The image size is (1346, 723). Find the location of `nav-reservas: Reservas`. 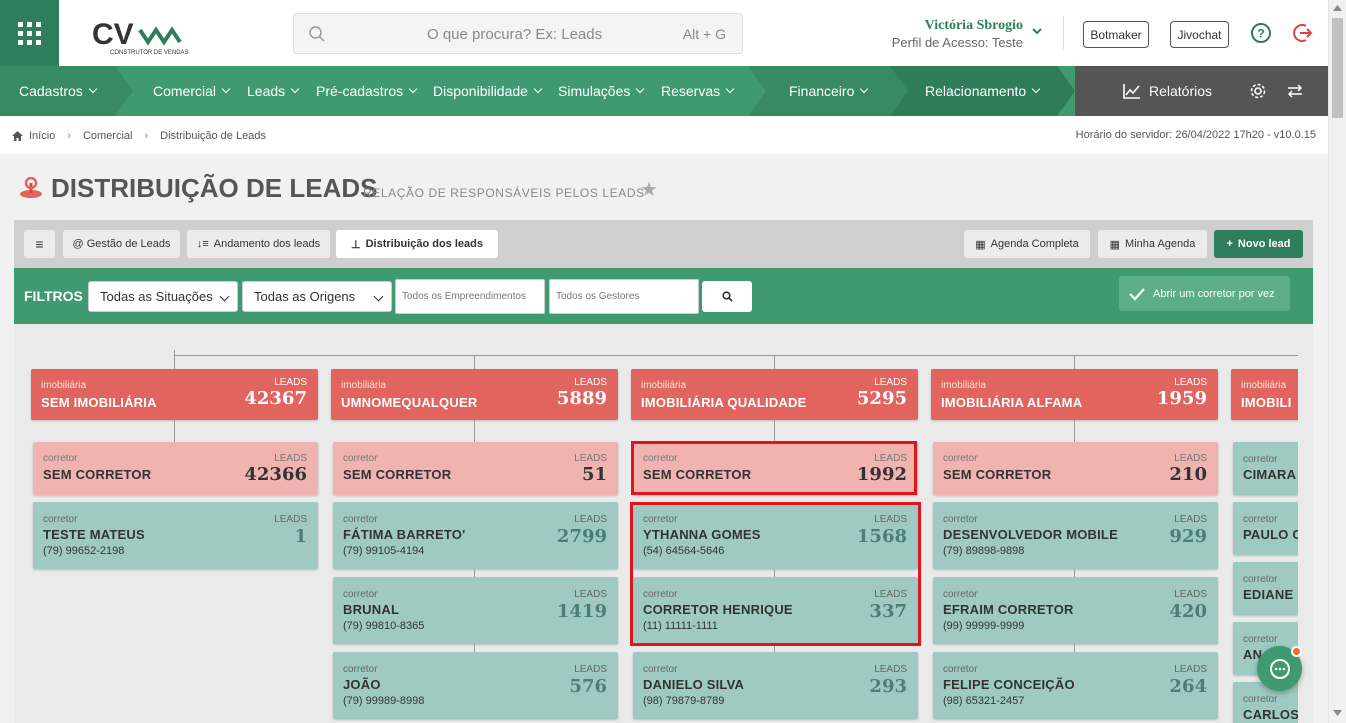

nav-reservas: Reservas is located at coordinates (698, 91).